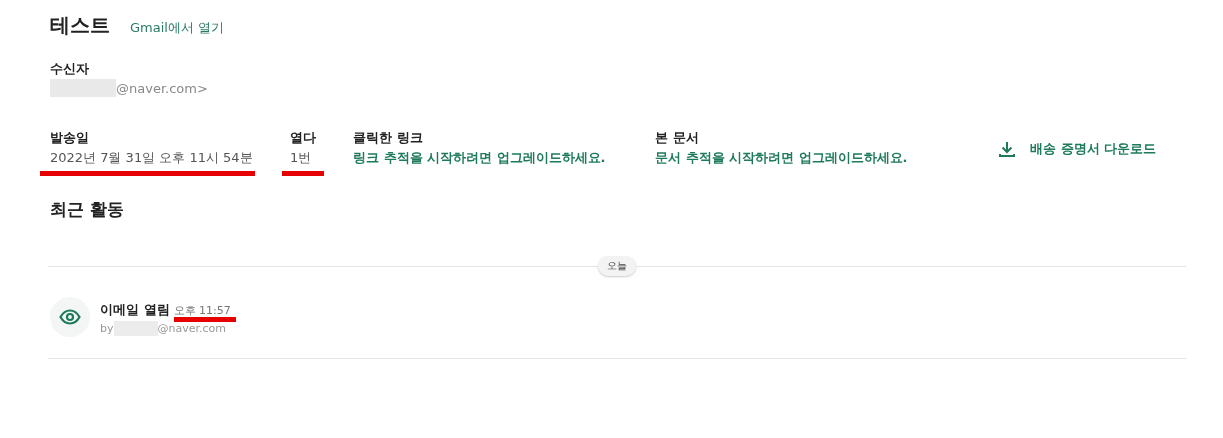 The image size is (1223, 438). Describe the element at coordinates (70, 317) in the screenshot. I see `eye-icon` at that location.